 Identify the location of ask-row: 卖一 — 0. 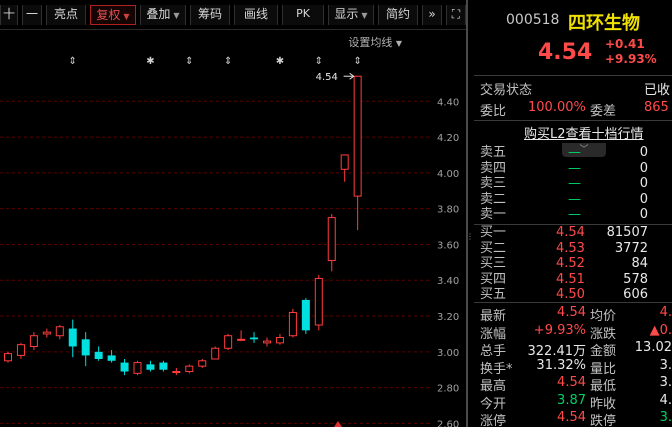
(573, 215).